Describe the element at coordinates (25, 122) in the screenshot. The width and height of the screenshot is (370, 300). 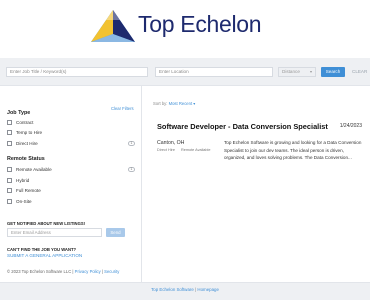
I see `filter-label: Contract` at that location.